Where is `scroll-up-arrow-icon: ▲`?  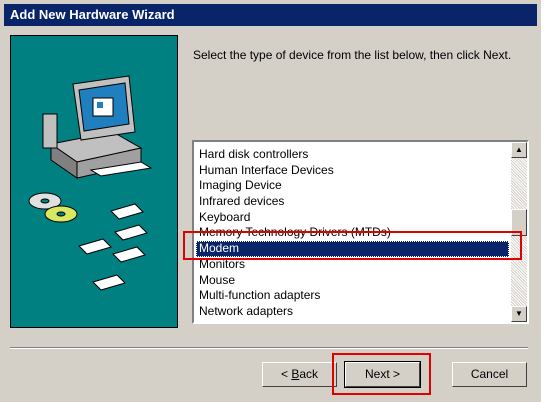 scroll-up-arrow-icon: ▲ is located at coordinates (519, 150).